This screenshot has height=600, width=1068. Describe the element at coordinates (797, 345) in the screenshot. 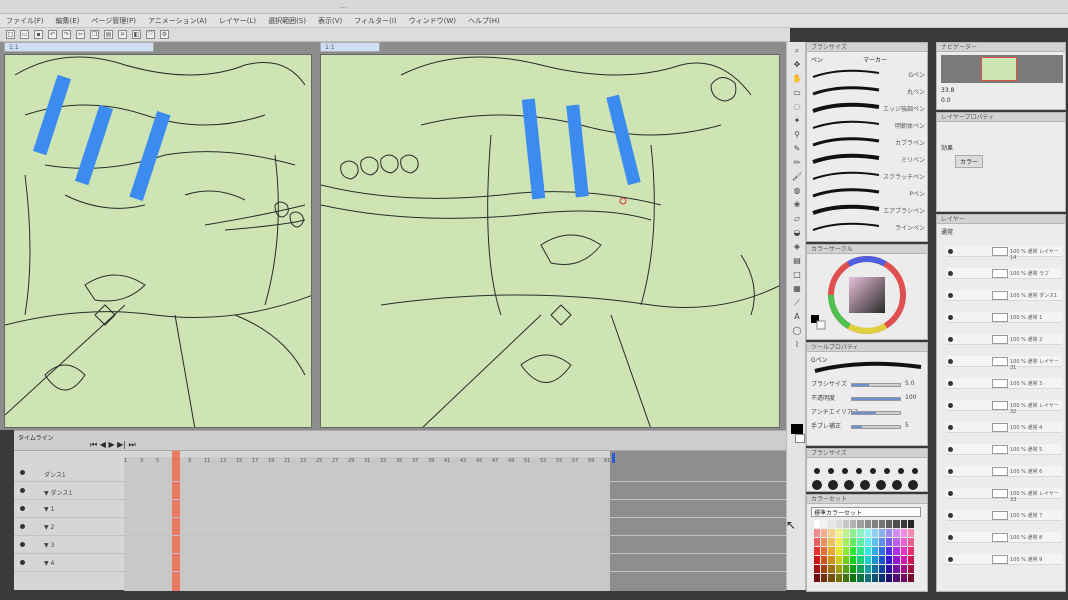

I see `correct-line-icon: ⌇` at that location.